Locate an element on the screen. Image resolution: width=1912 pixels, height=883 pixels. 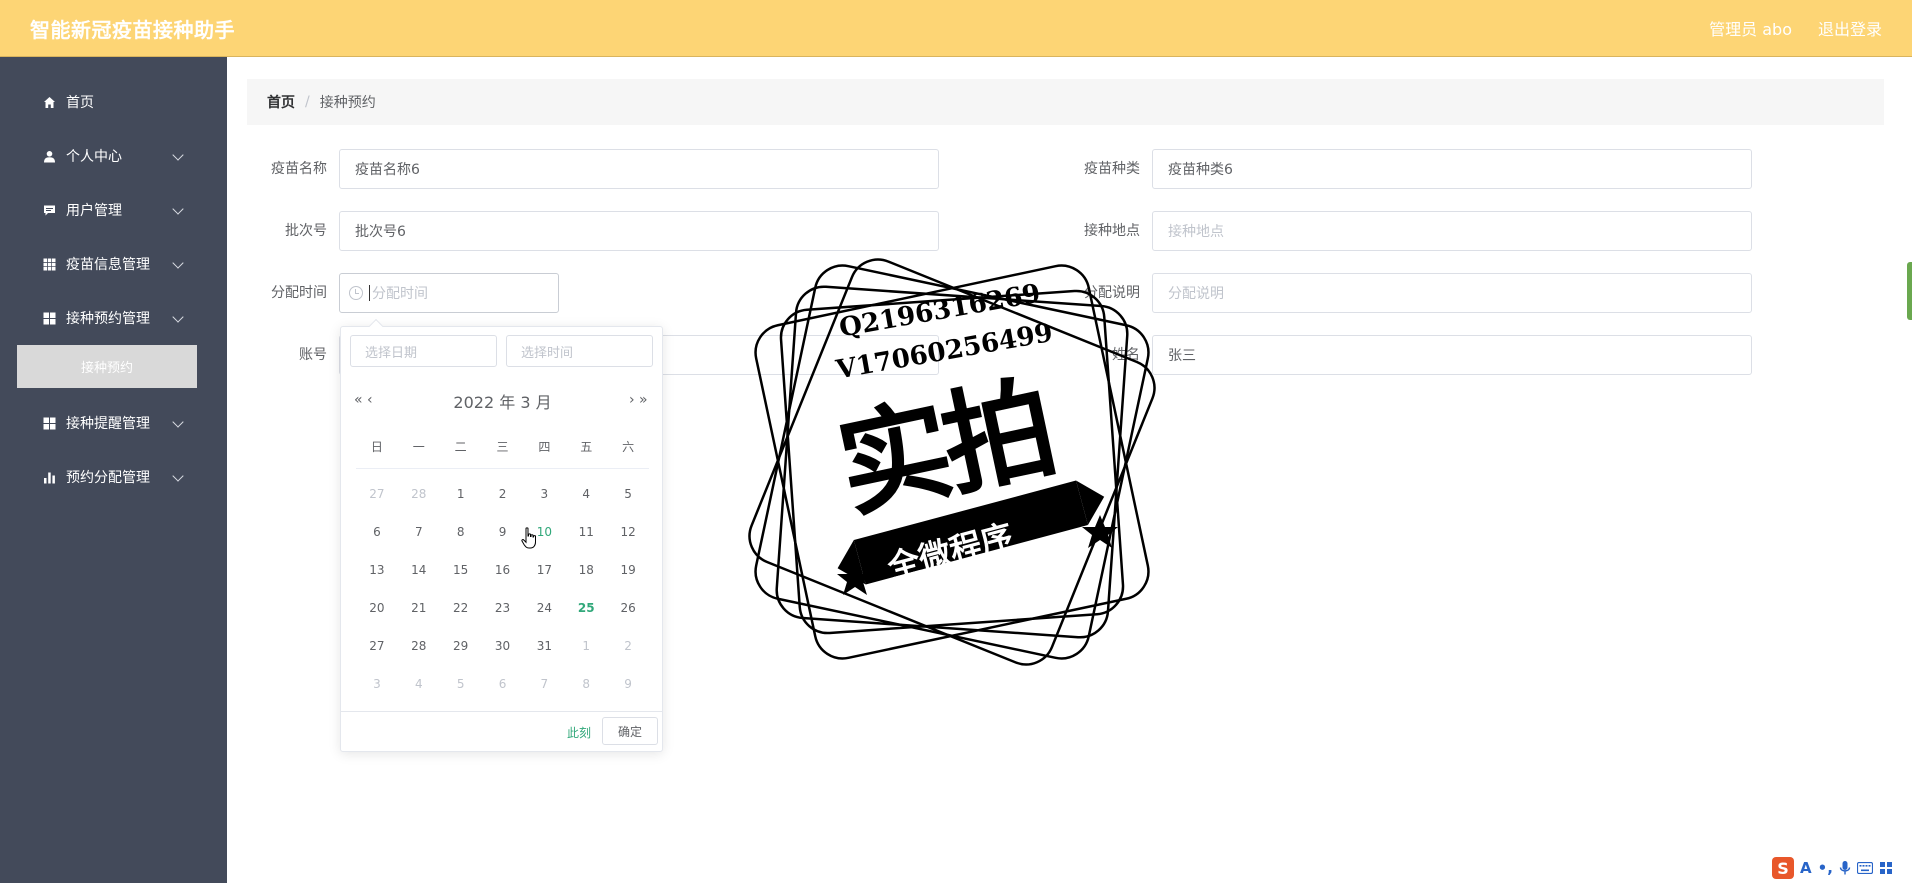
microphone-icon is located at coordinates (1845, 868).